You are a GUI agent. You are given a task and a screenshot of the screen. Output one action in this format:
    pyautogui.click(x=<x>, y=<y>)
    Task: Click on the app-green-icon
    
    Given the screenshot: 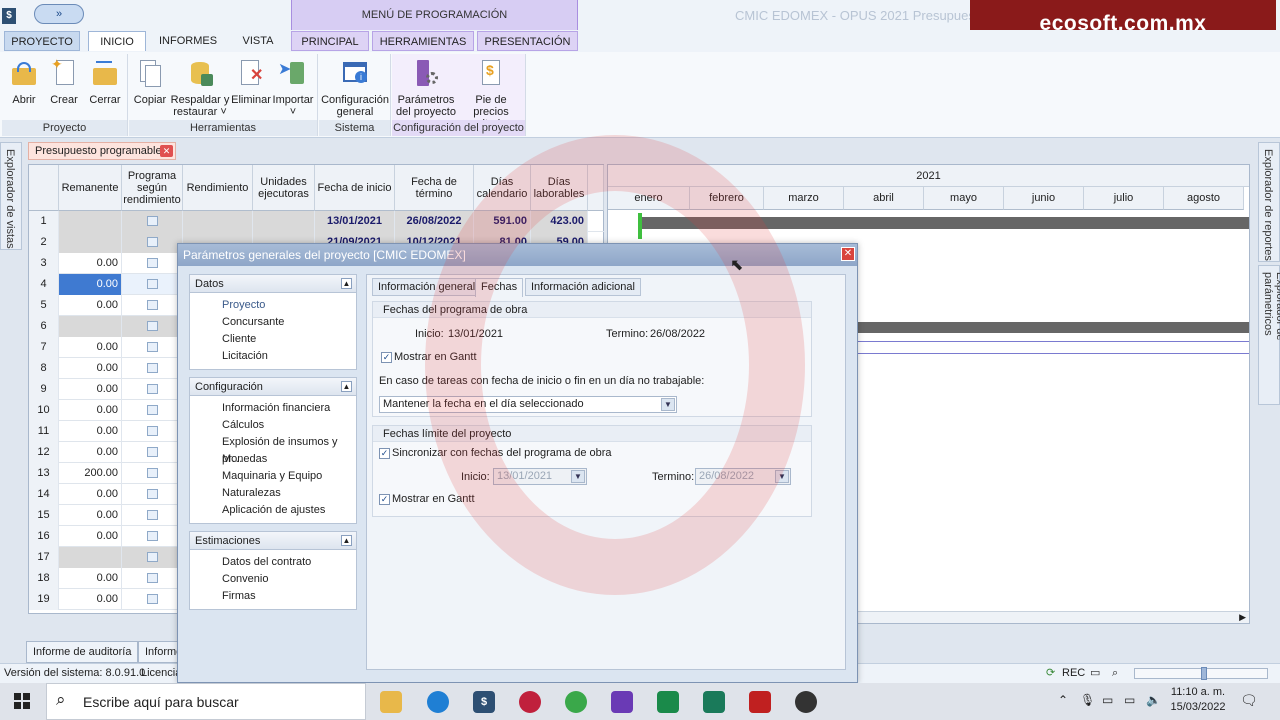 What is the action you would take?
    pyautogui.click(x=668, y=702)
    